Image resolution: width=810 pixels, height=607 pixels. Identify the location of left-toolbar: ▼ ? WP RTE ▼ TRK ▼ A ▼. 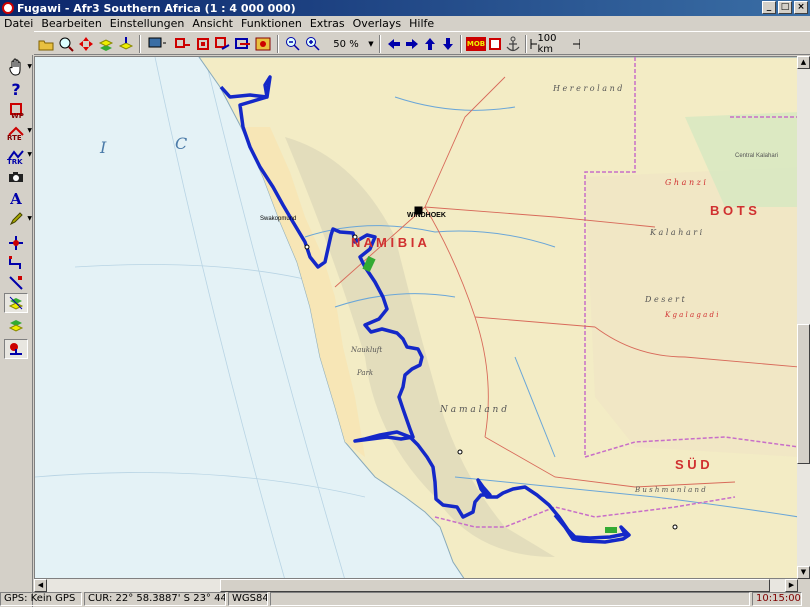
(16, 331).